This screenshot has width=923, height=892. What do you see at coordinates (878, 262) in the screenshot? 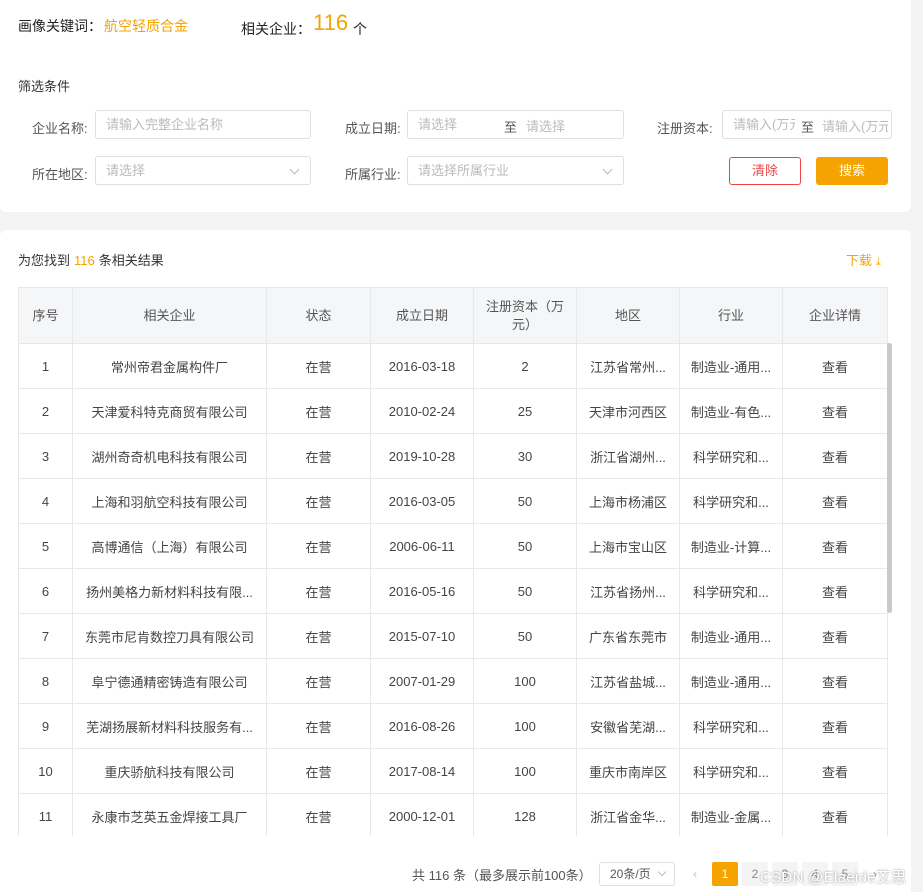
I see `download-icon: ⤓` at bounding box center [878, 262].